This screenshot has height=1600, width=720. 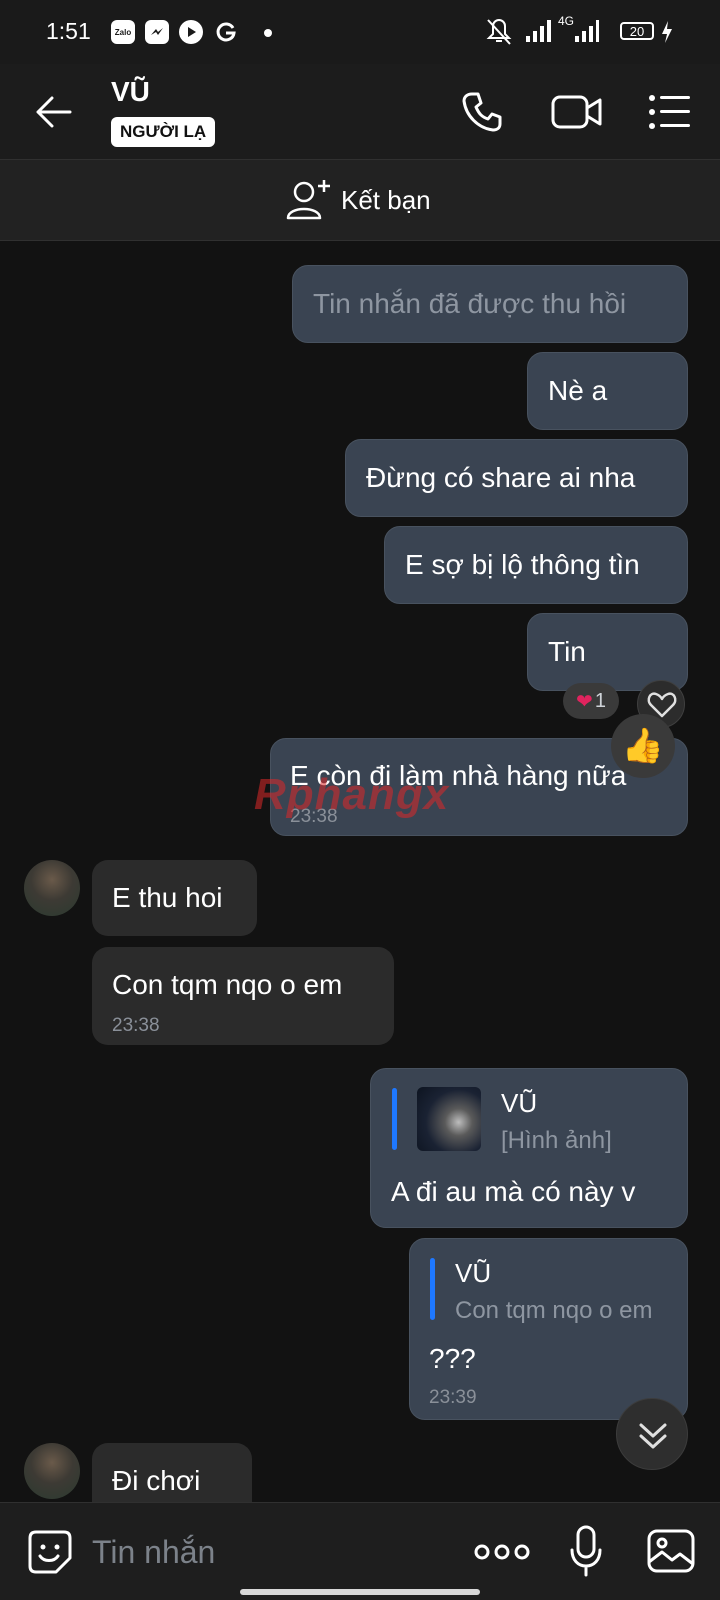 I want to click on quoted-image-thumbnail, so click(x=449, y=1119).